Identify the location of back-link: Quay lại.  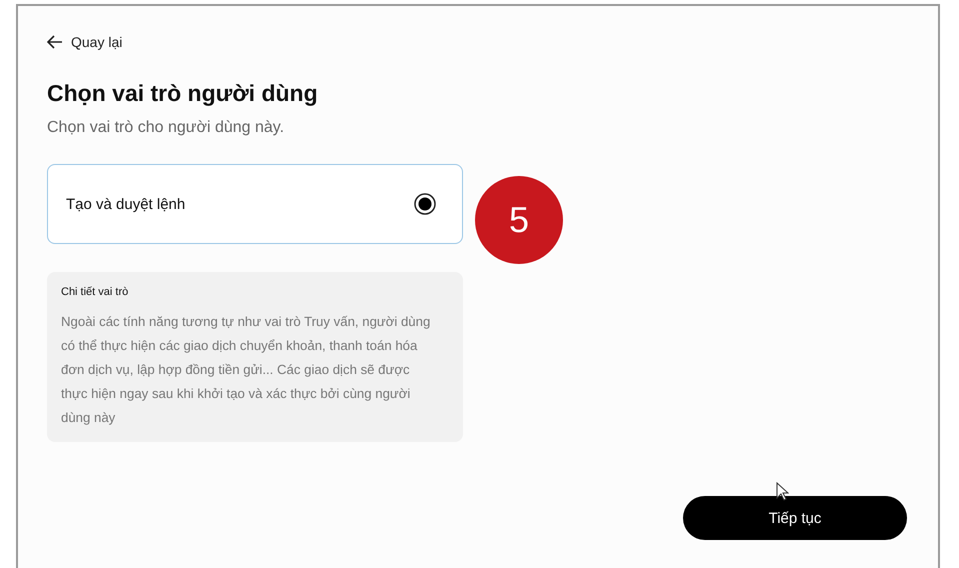
(84, 42).